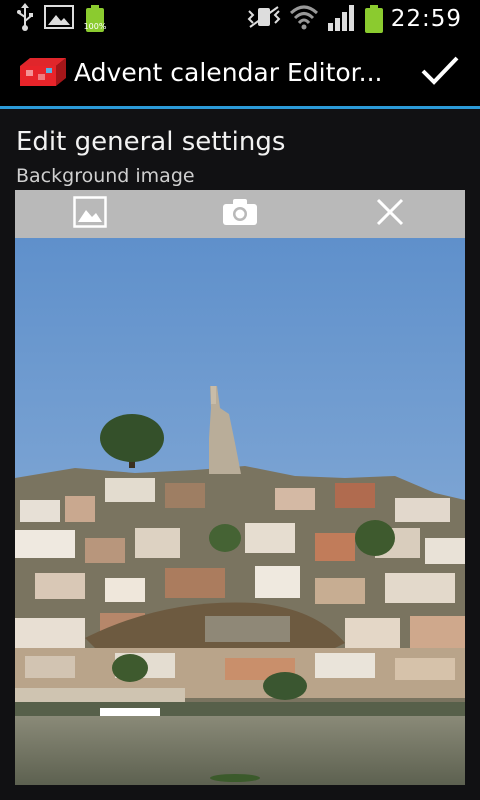 The width and height of the screenshot is (480, 800). What do you see at coordinates (240, 19) in the screenshot?
I see `status-bar: 100% 22:59` at bounding box center [240, 19].